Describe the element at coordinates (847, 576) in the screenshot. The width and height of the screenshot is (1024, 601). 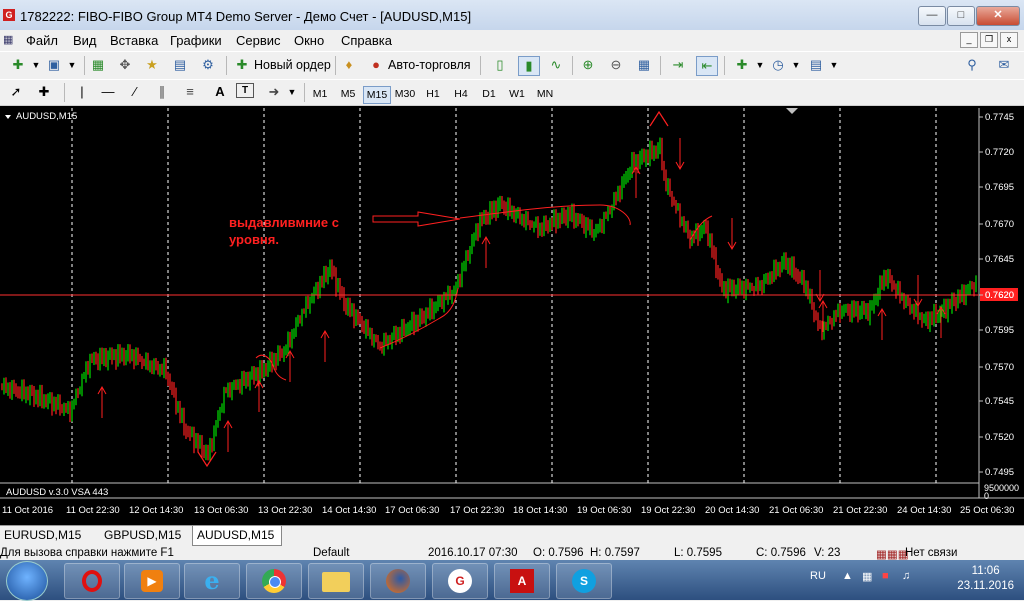
I see `show-hidden-icons-icon: ▲` at that location.